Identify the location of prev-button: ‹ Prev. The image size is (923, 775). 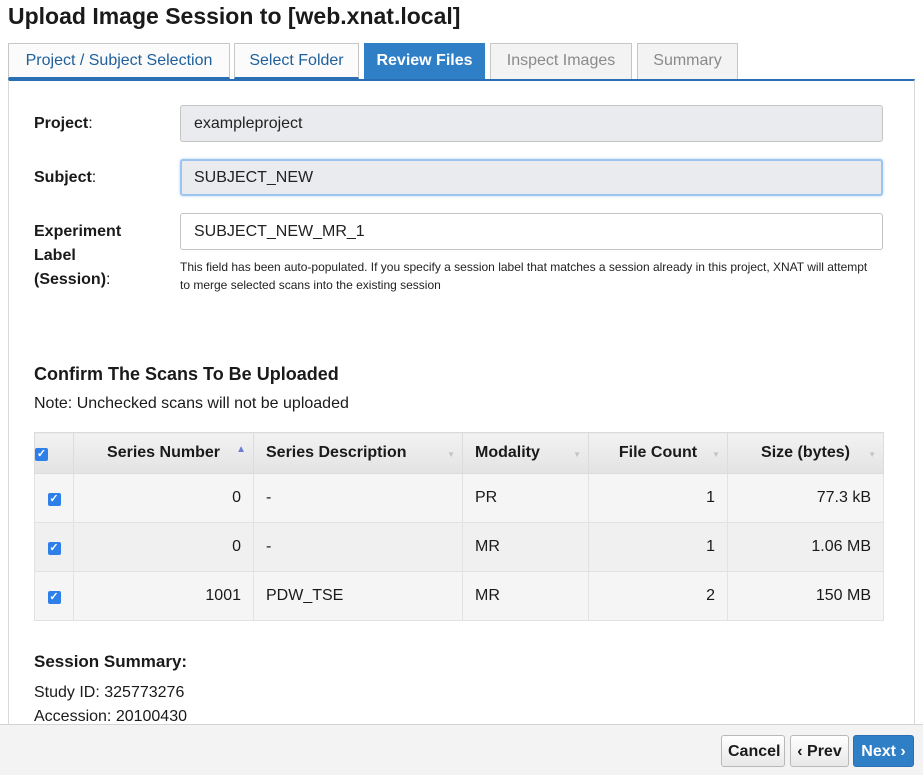
(819, 751).